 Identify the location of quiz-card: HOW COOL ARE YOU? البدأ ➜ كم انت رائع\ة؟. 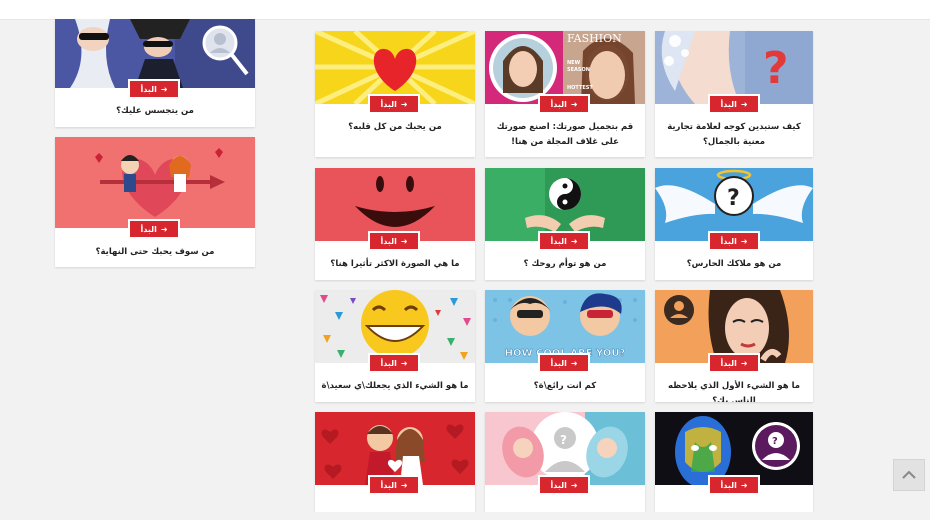
(565, 346).